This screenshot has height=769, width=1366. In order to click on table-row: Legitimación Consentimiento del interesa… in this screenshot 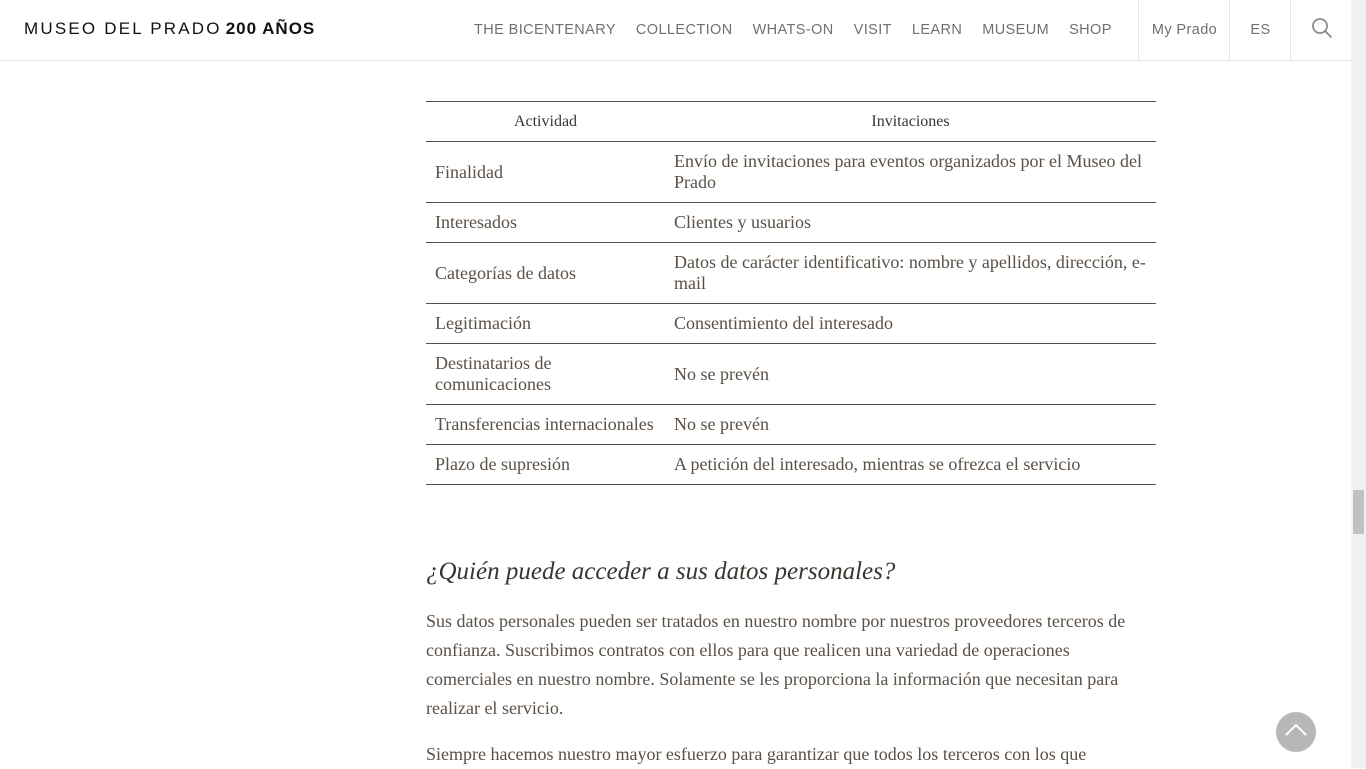, I will do `click(791, 323)`.